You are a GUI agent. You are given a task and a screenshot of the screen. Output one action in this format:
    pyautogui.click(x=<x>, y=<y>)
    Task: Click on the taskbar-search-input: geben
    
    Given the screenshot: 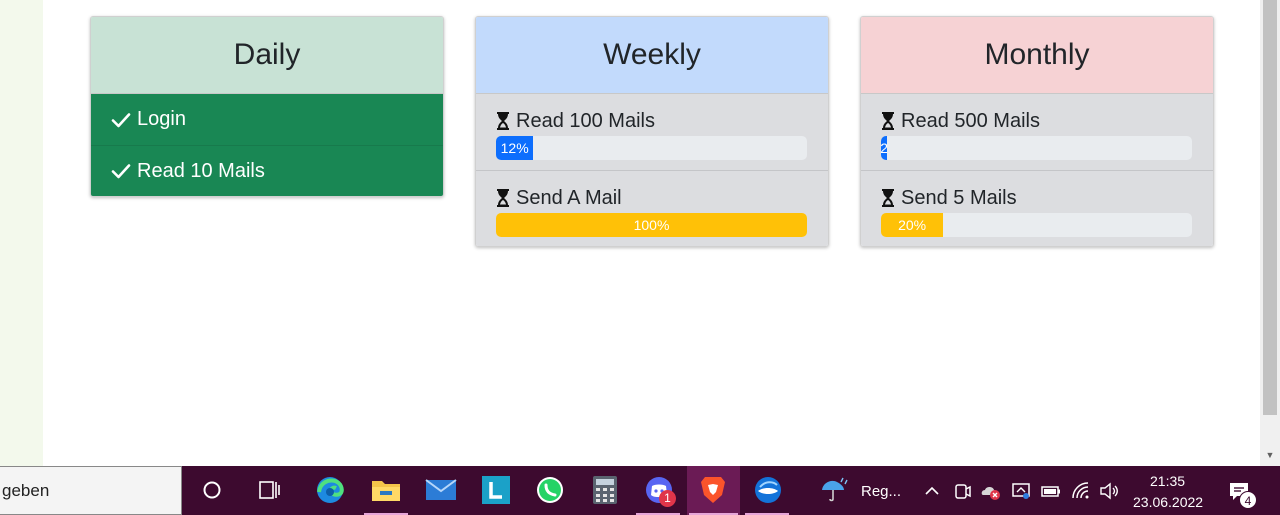 What is the action you would take?
    pyautogui.click(x=91, y=490)
    